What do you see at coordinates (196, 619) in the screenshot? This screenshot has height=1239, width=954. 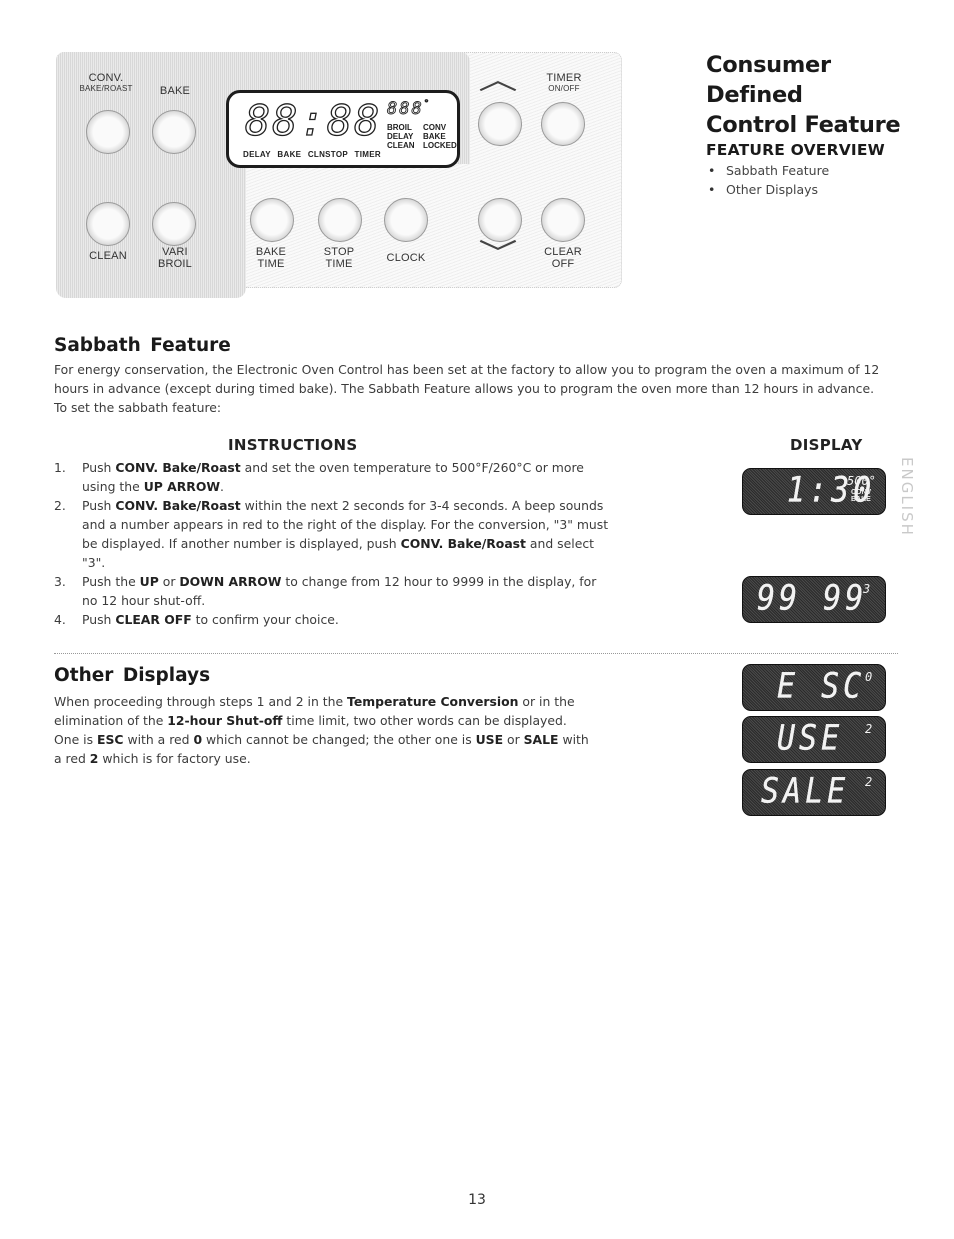 I see `instruction-step: 4. Push CLEAR OFF to confirm your choice.` at bounding box center [196, 619].